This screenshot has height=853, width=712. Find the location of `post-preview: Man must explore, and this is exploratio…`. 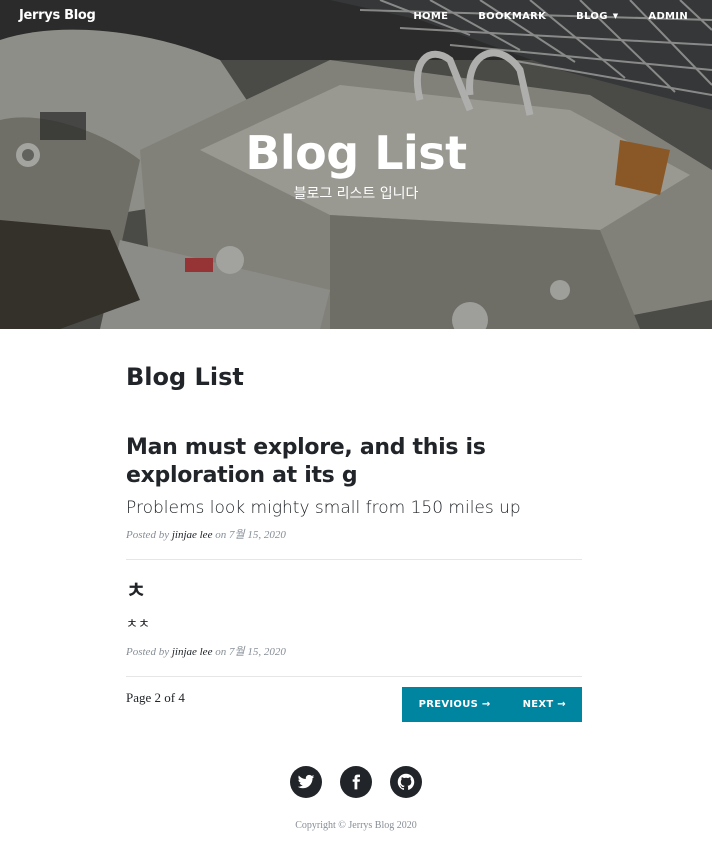

post-preview: Man must explore, and this is exploratio… is located at coordinates (354, 497).